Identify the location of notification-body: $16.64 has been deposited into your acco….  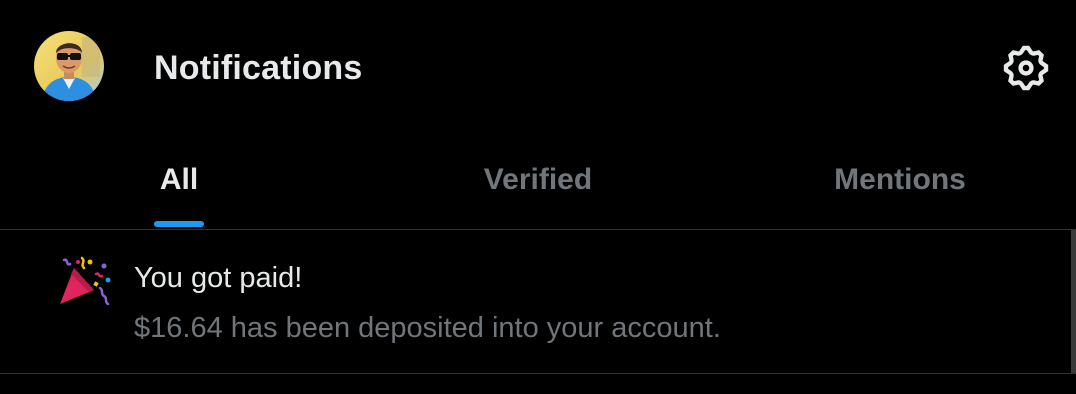
(427, 328).